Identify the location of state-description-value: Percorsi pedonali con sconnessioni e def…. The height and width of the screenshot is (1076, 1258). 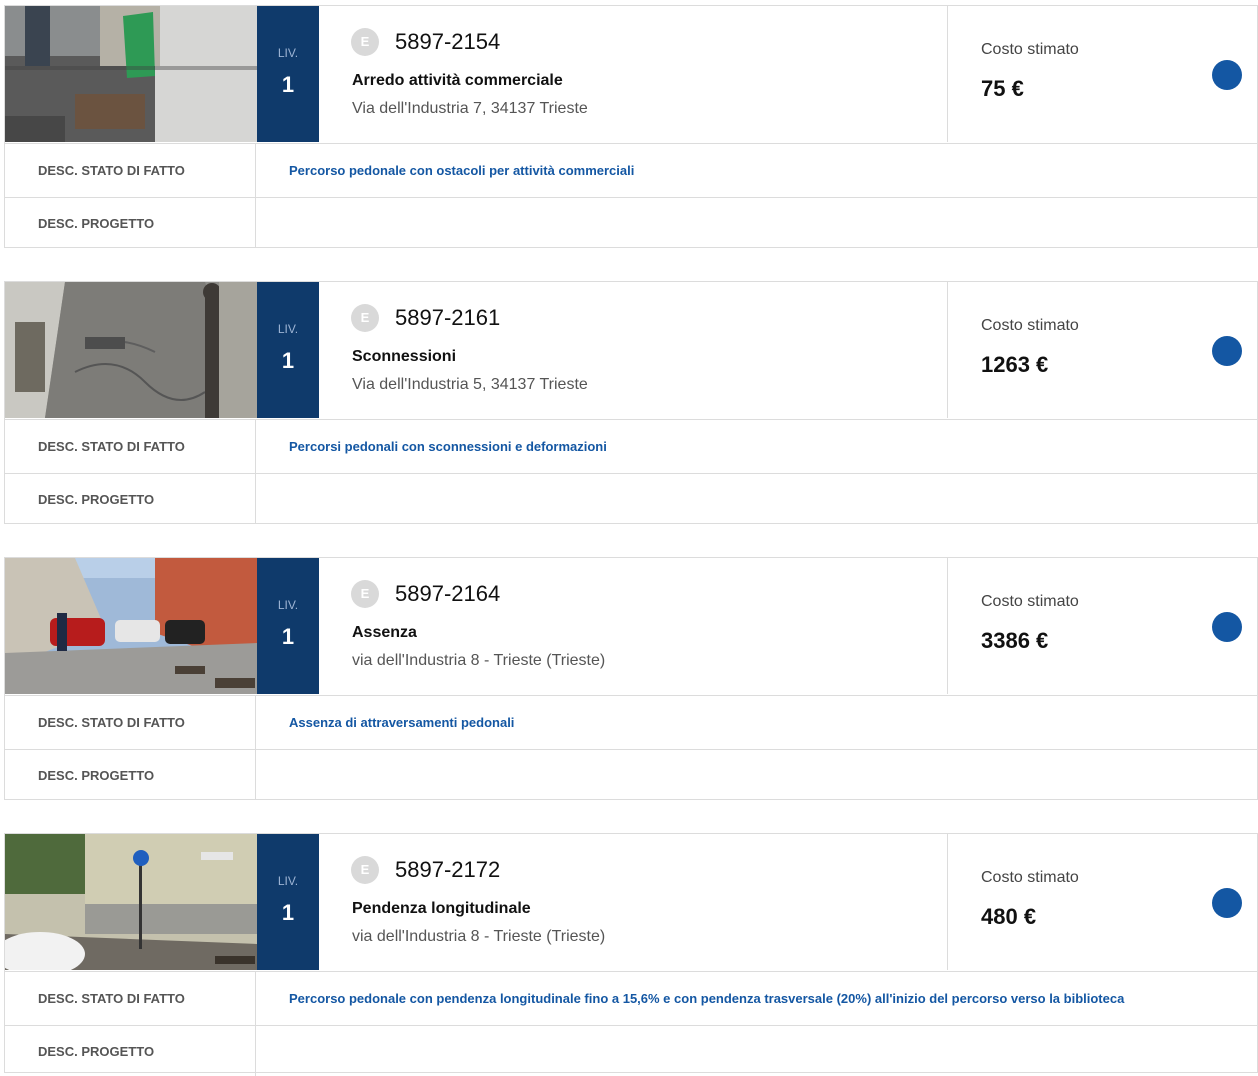
(448, 446).